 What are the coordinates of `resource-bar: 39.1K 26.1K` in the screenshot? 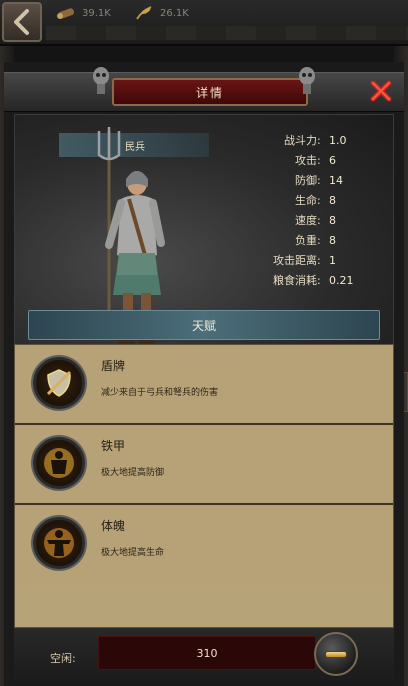 It's located at (204, 23).